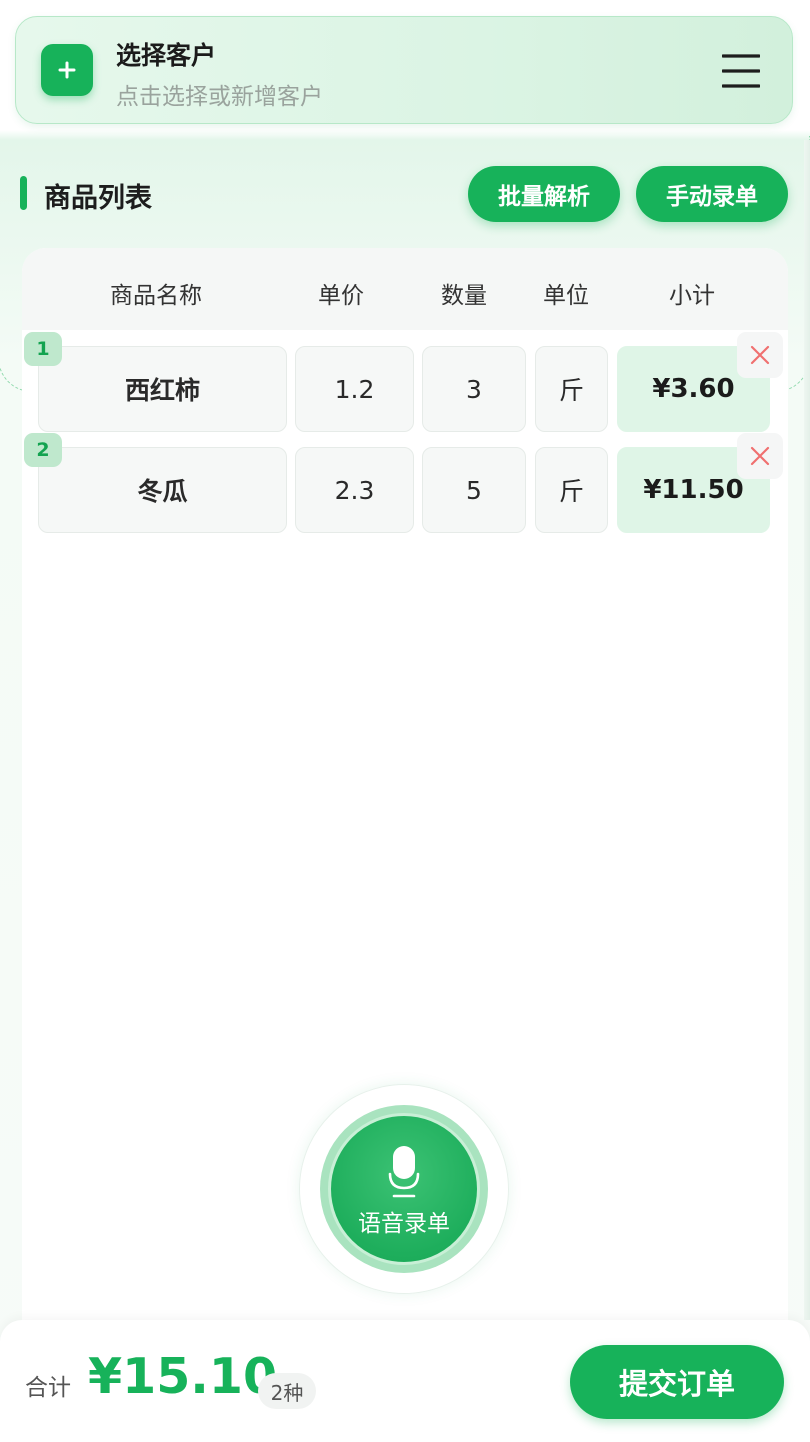 Image resolution: width=810 pixels, height=1442 pixels. Describe the element at coordinates (48, 1388) in the screenshot. I see `total-label: 合计` at that location.